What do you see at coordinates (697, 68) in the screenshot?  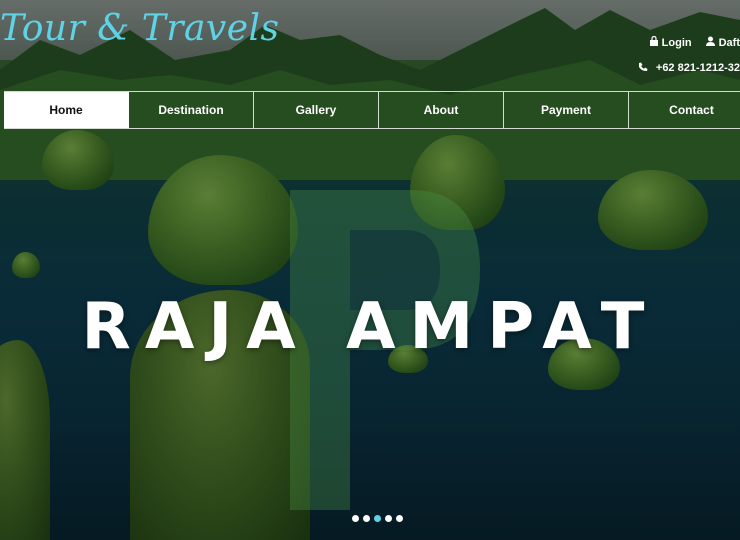 I see `phone-number: +62 821-1212-32` at bounding box center [697, 68].